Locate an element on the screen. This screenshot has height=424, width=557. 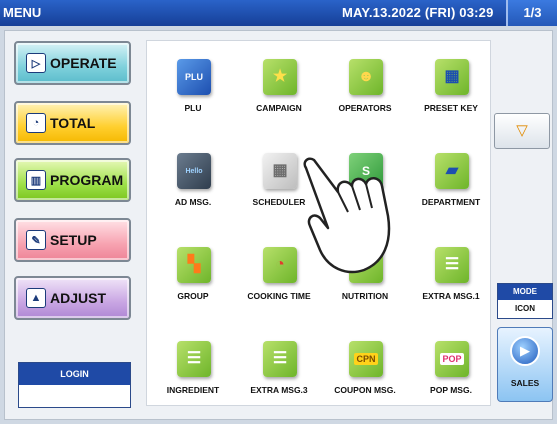
tile-label: NUTRITION is located at coordinates (365, 296).